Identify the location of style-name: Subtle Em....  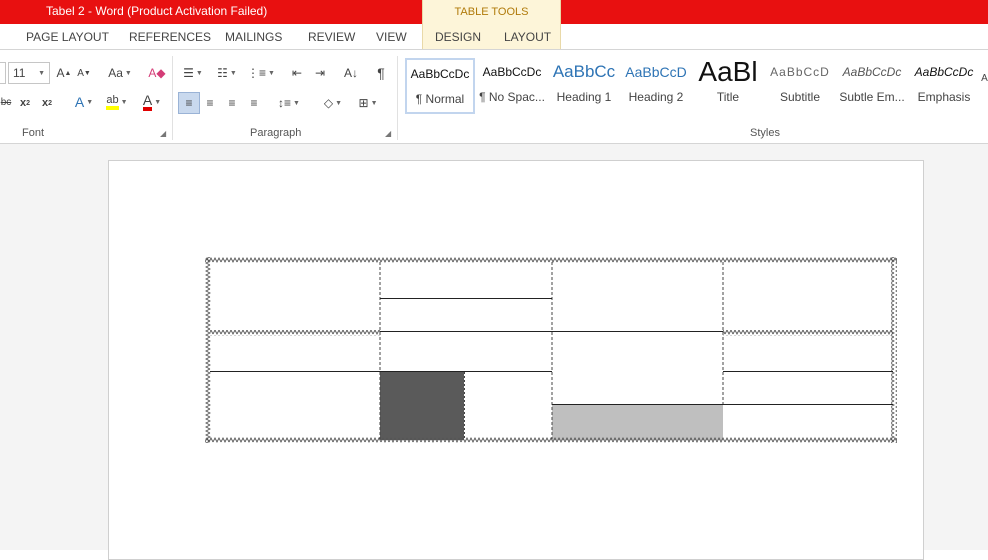
(872, 97).